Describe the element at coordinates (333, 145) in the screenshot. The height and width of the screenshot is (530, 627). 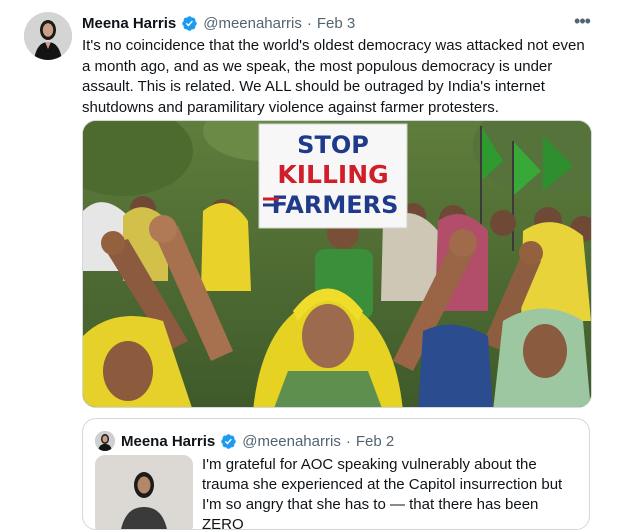
I see `sign-line-1: STOP` at that location.